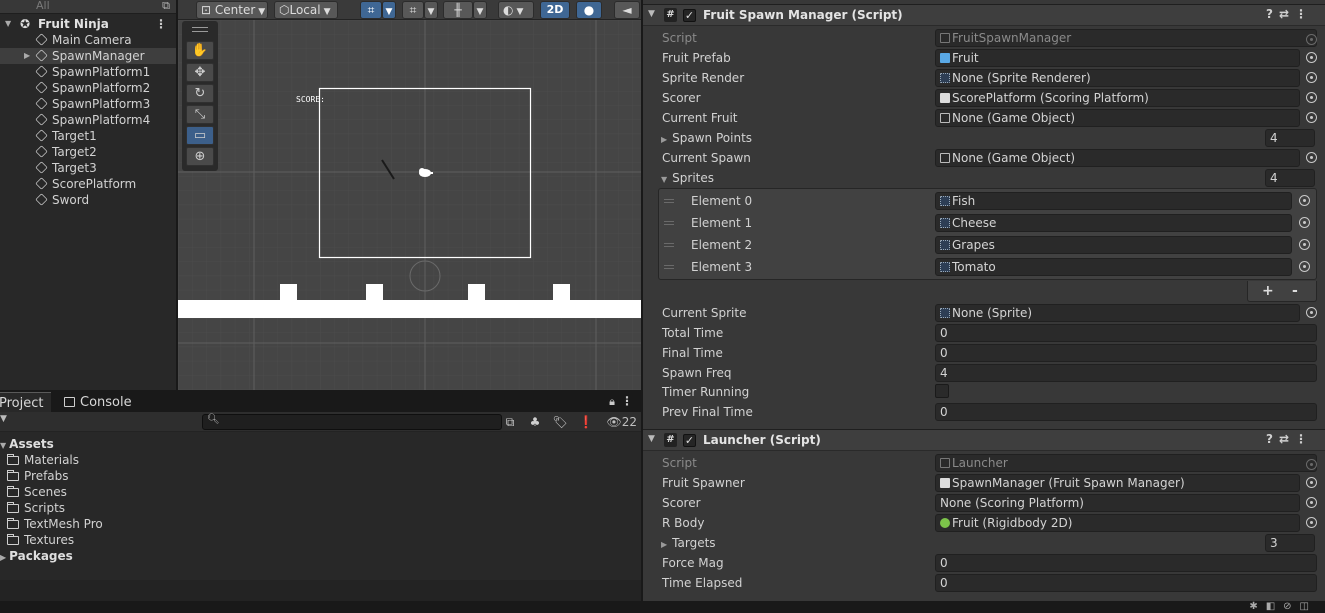  I want to click on hierarchy-item-sword: Sword, so click(88, 200).